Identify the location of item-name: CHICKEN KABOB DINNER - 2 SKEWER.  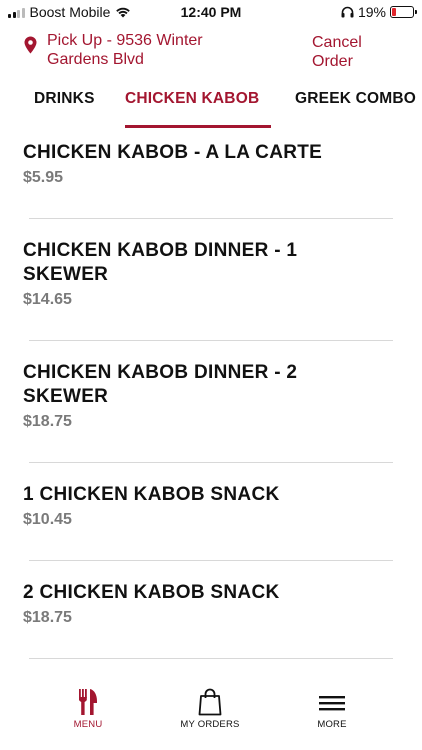
(160, 384).